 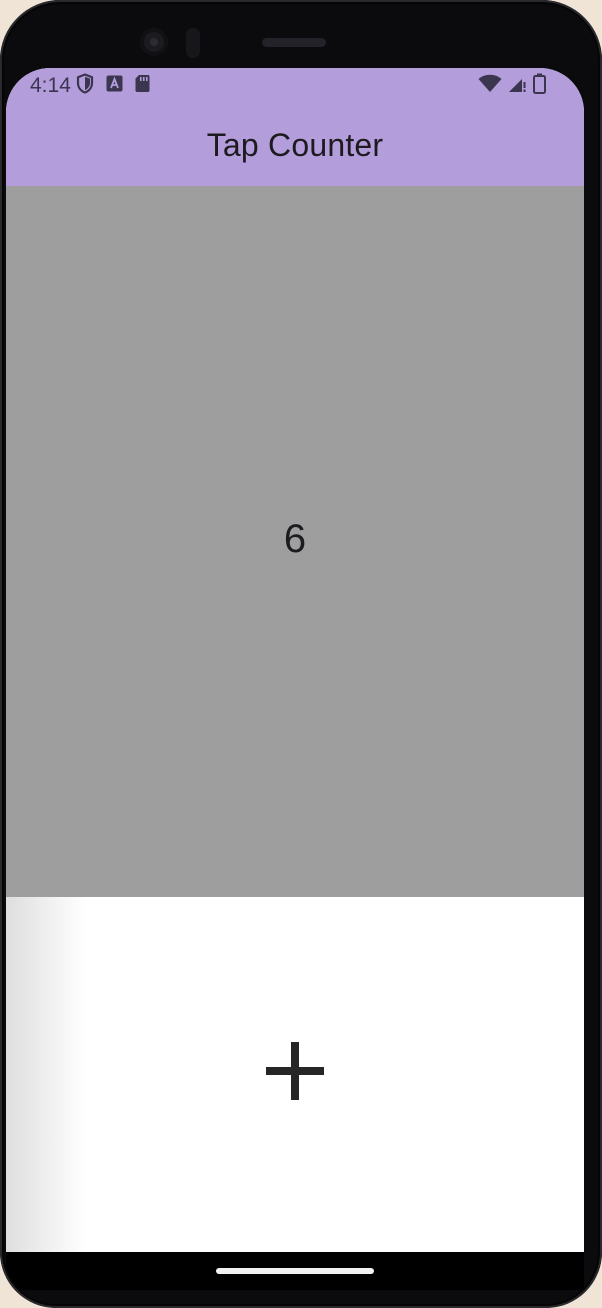 I want to click on shield-icon, so click(x=85, y=86).